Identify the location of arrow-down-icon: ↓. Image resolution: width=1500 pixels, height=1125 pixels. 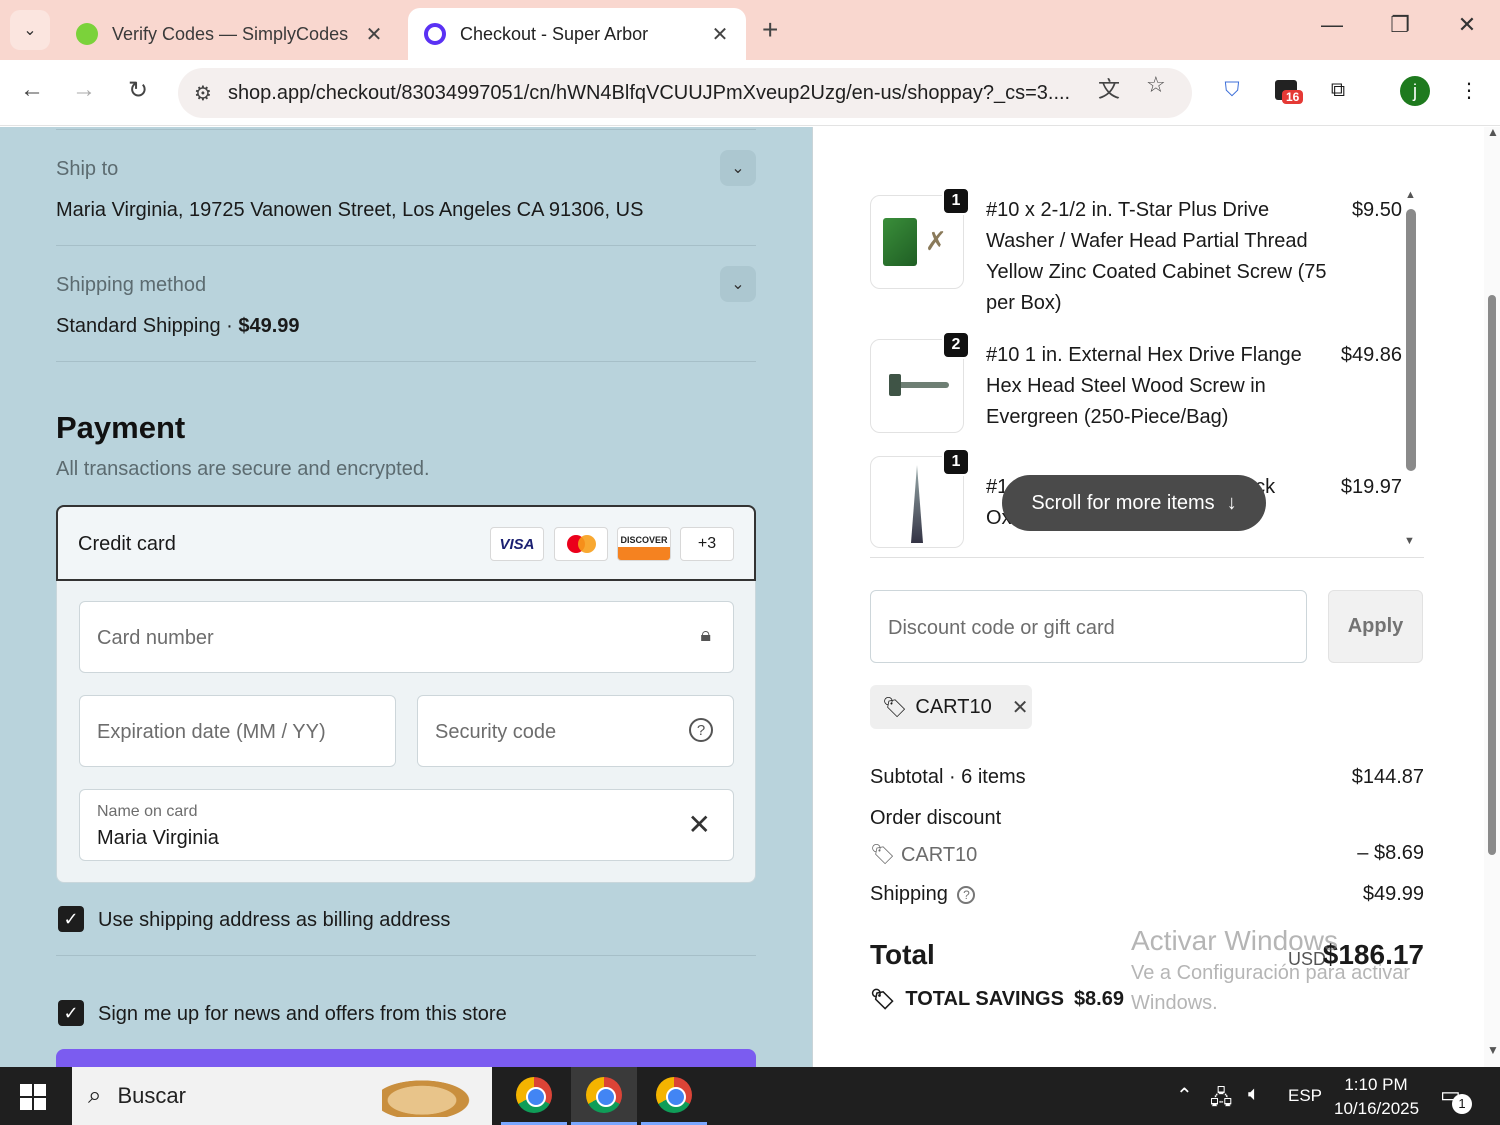
(1231, 502).